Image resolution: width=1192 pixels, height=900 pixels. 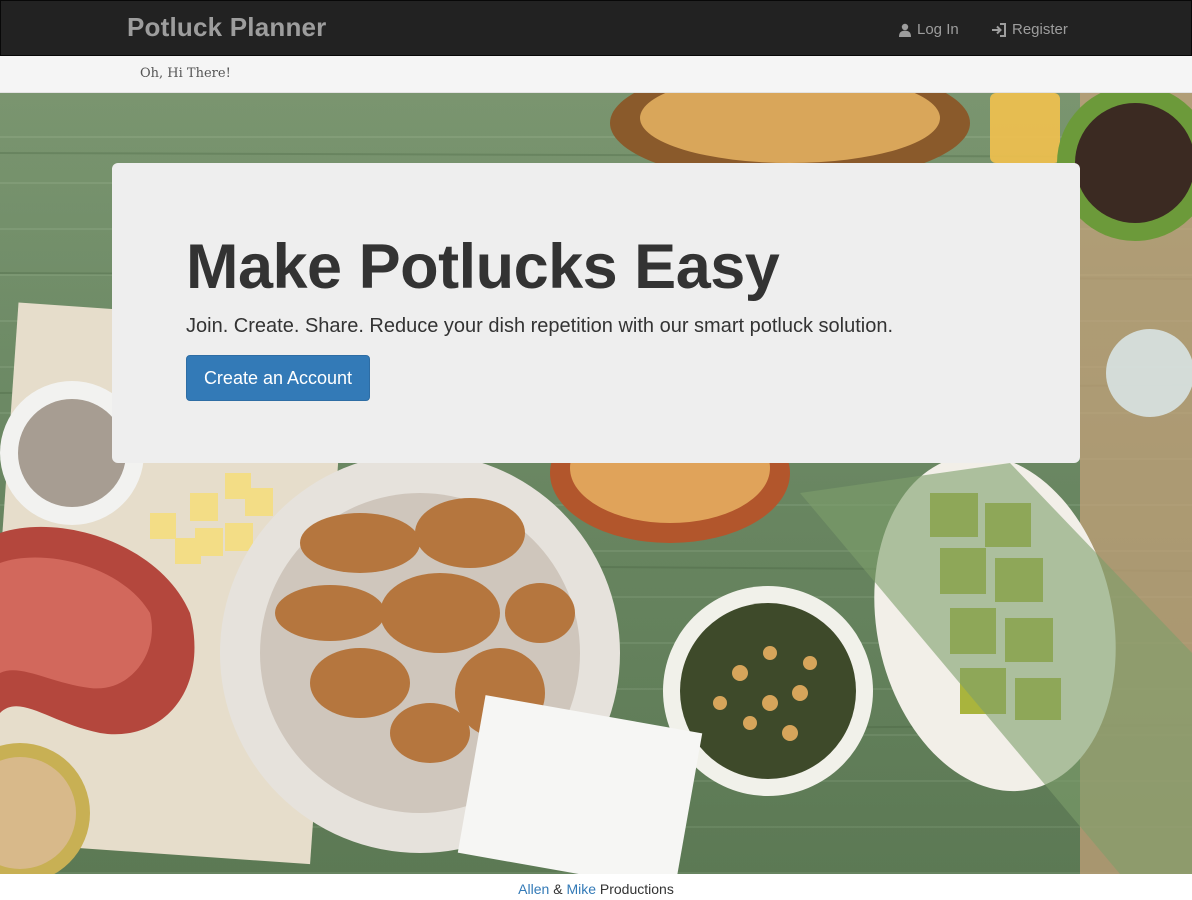 What do you see at coordinates (227, 27) in the screenshot?
I see `brand-logo: Potluck Planner` at bounding box center [227, 27].